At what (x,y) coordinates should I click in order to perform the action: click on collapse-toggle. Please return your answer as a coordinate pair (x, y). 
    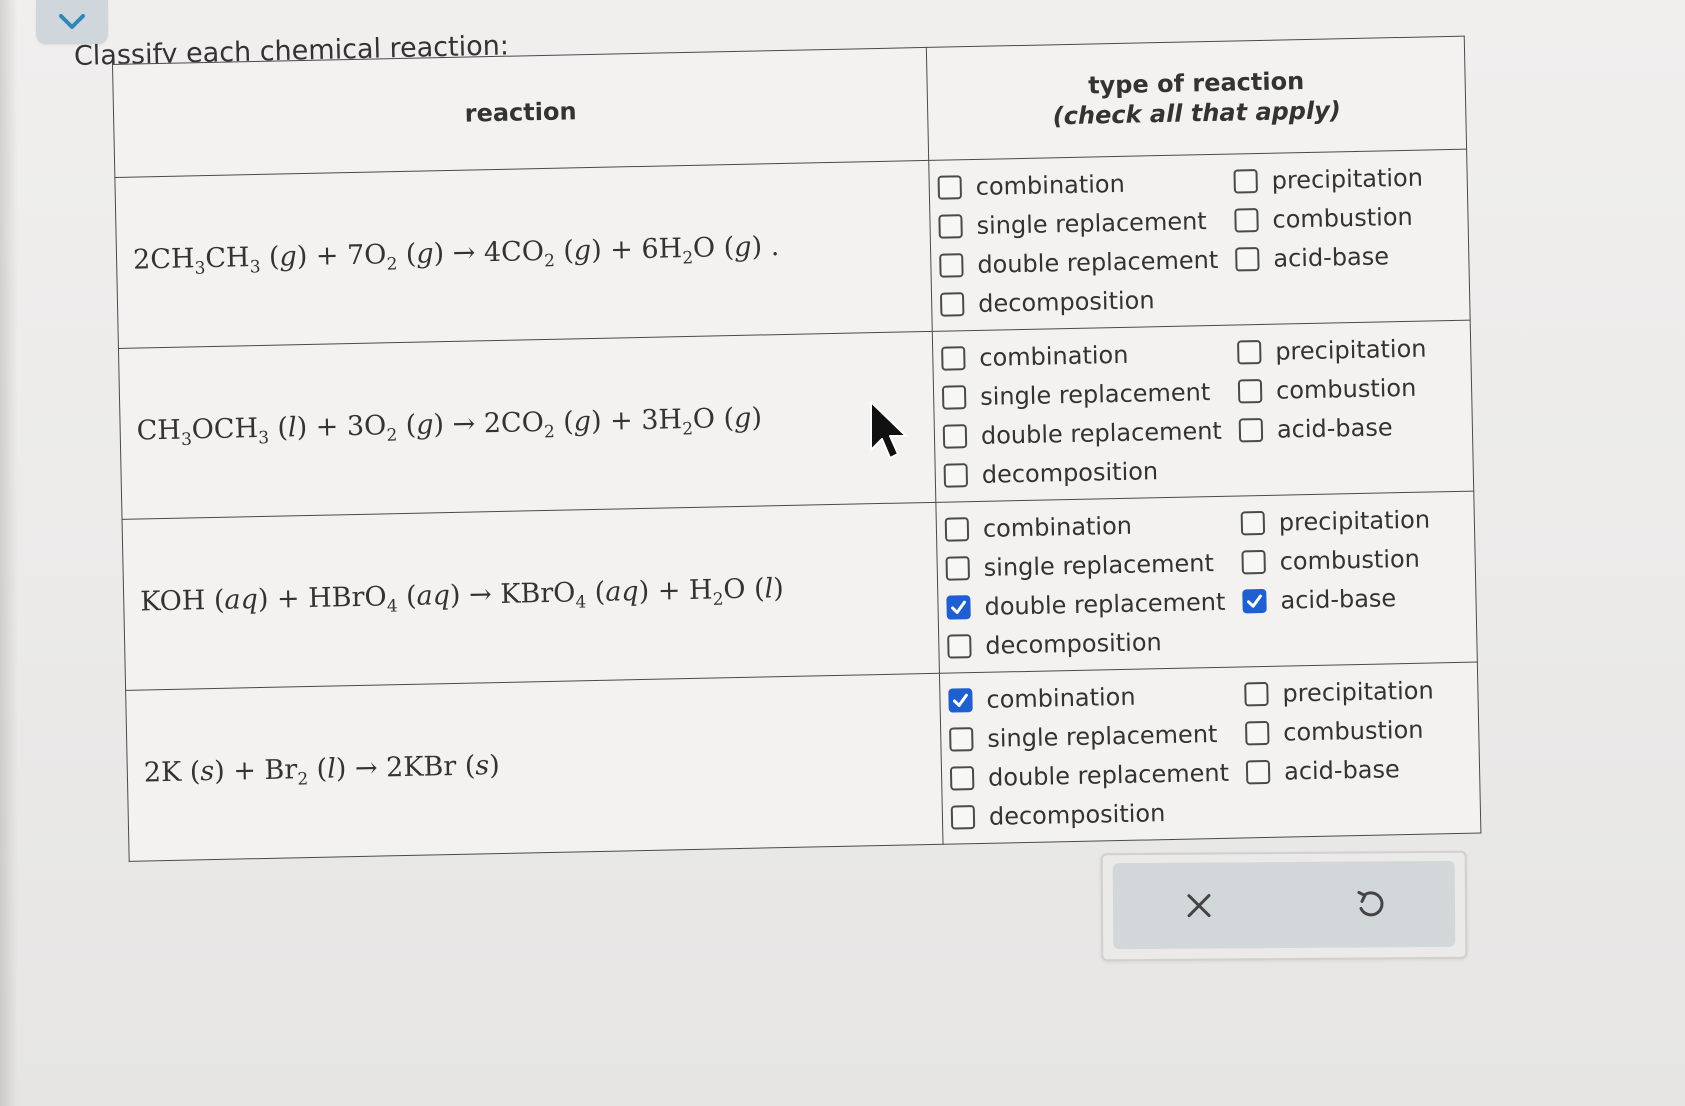
    Looking at the image, I should click on (72, 22).